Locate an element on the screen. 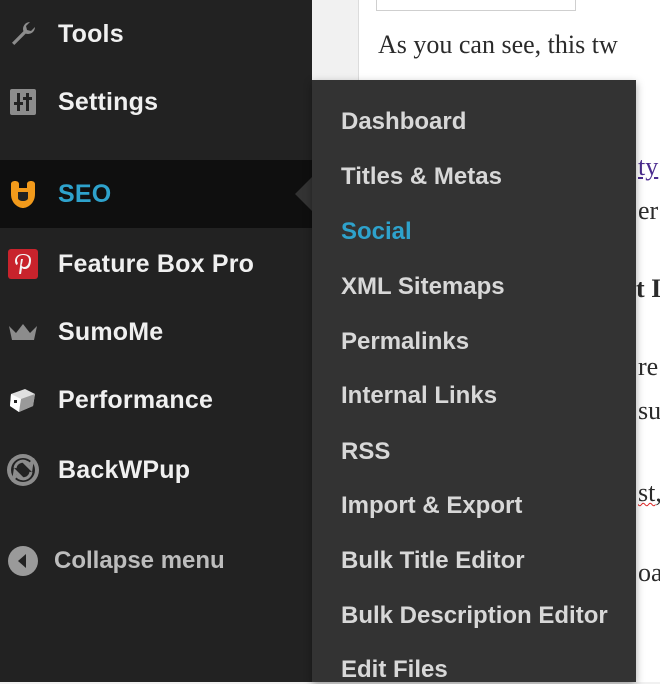  content-text-fragment-2: er is located at coordinates (648, 210).